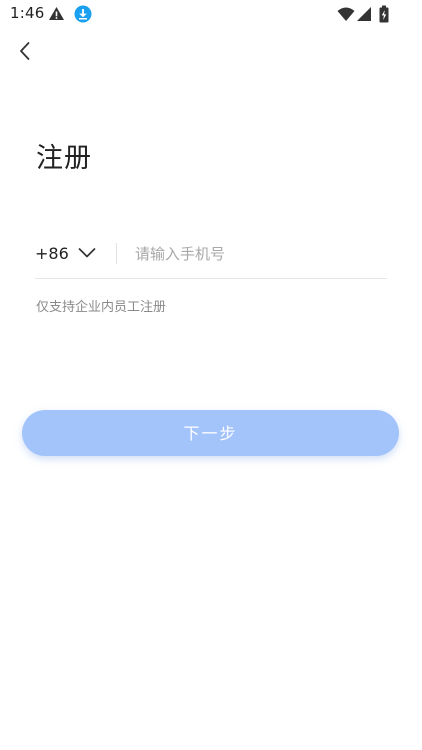 This screenshot has width=422, height=750. I want to click on country-code-label: +86, so click(52, 253).